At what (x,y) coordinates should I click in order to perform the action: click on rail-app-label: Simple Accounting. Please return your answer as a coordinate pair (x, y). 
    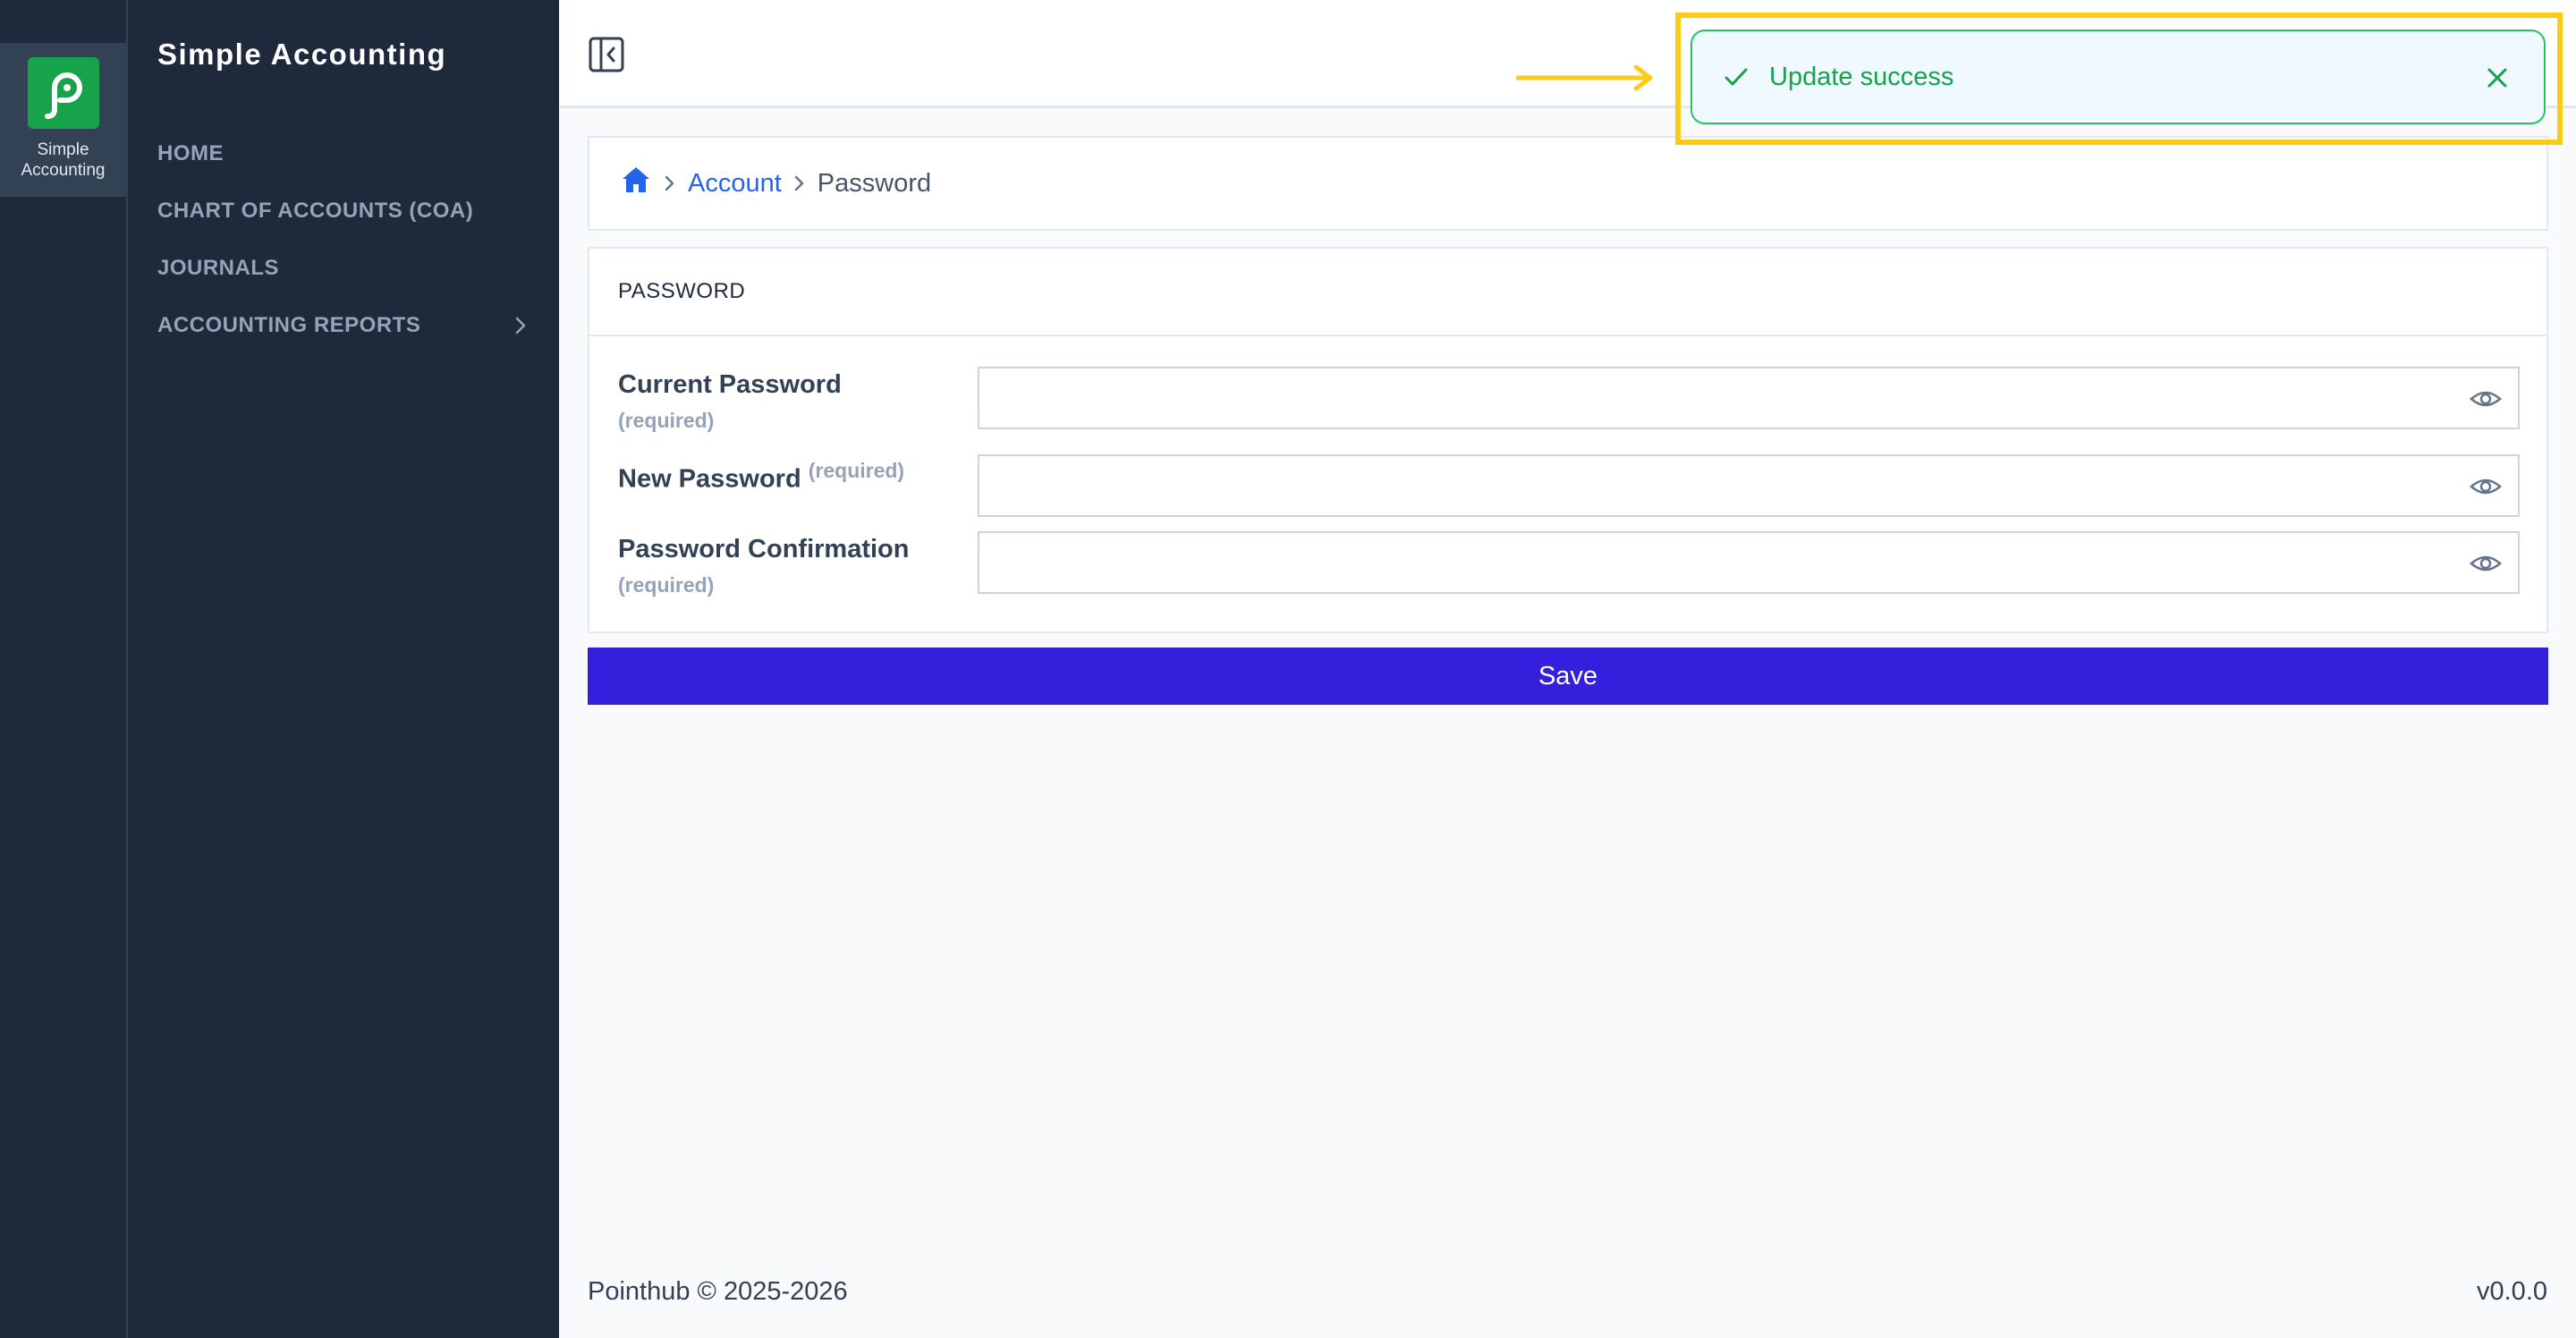
    Looking at the image, I should click on (63, 160).